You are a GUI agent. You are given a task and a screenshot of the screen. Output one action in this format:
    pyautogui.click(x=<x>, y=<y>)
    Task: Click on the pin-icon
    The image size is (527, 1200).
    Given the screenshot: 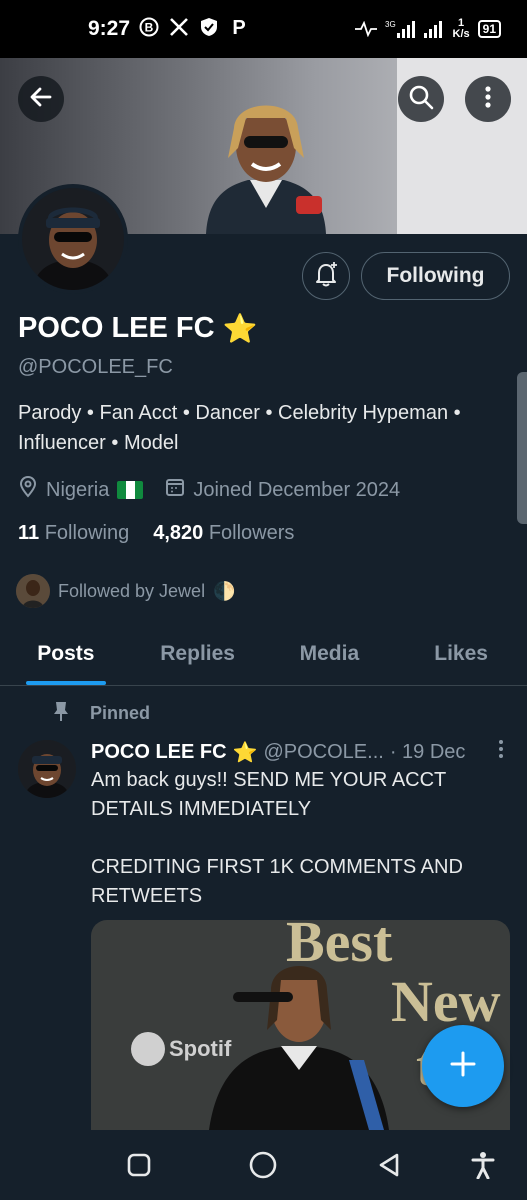 What is the action you would take?
    pyautogui.click(x=61, y=713)
    